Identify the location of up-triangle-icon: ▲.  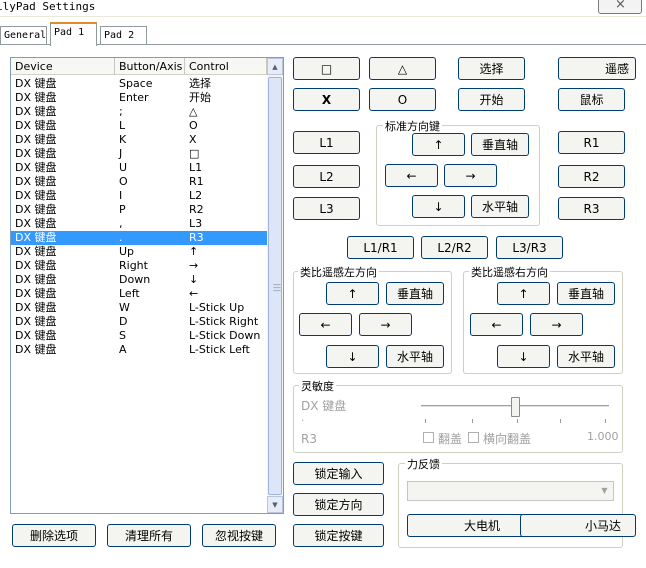
(275, 66).